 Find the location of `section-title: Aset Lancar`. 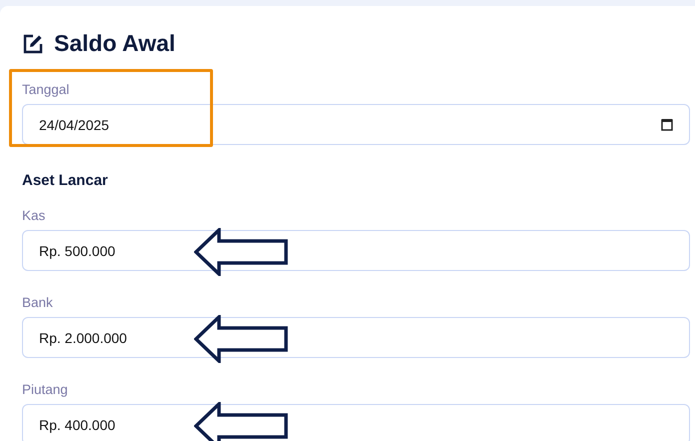

section-title: Aset Lancar is located at coordinates (65, 181).